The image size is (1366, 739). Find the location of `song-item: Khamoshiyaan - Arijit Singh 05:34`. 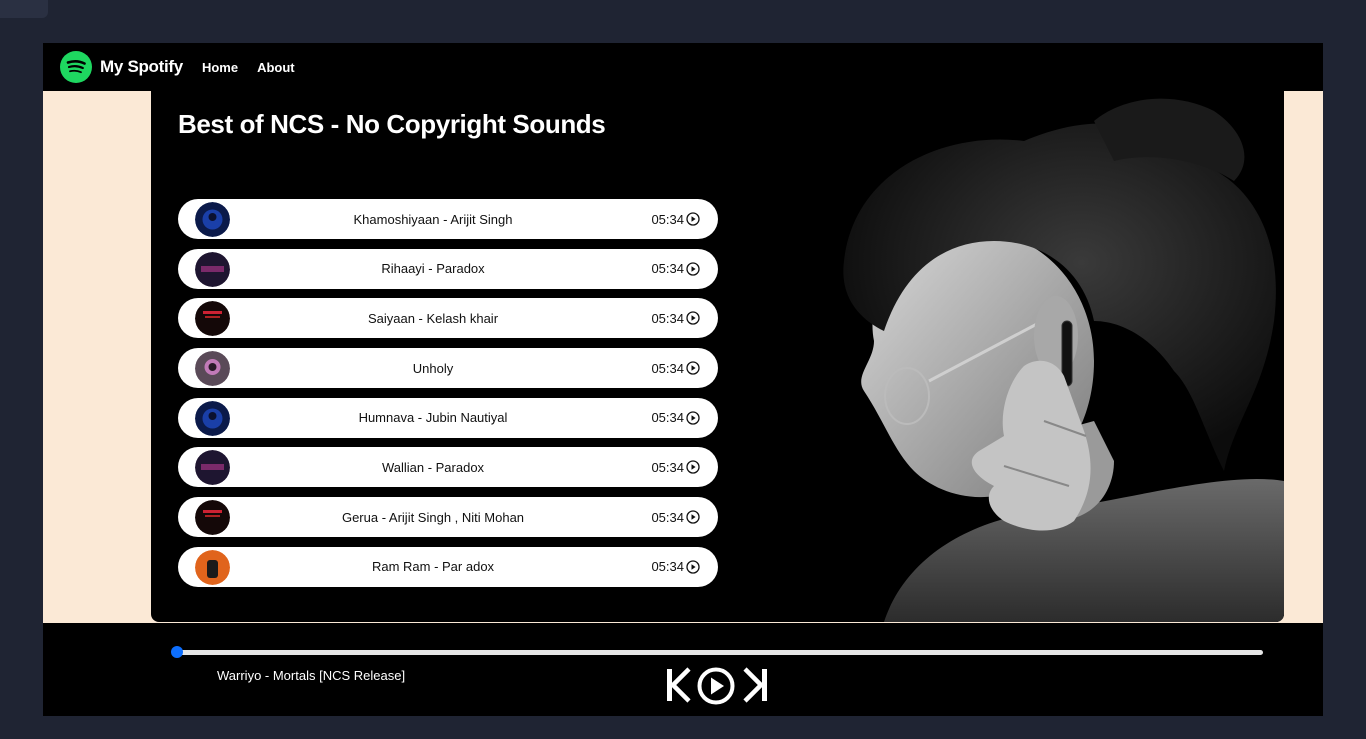

song-item: Khamoshiyaan - Arijit Singh 05:34 is located at coordinates (448, 219).